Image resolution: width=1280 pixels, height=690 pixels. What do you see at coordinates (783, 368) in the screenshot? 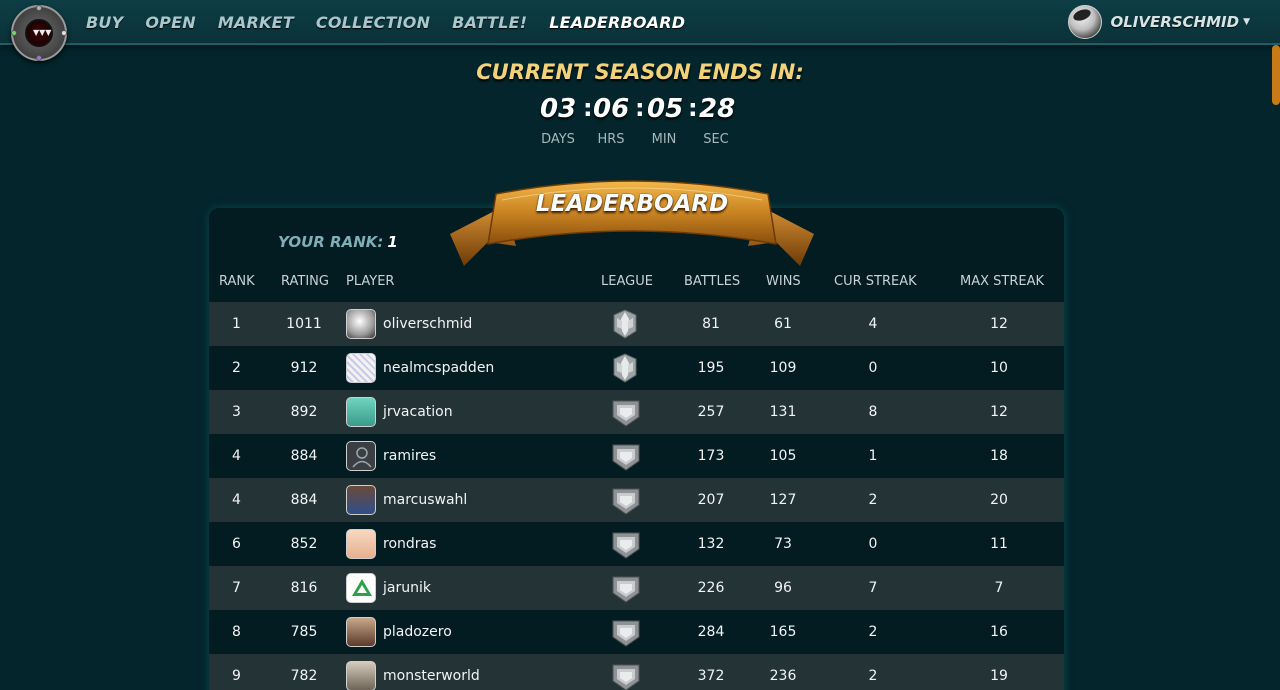
I see `wins-cell: 109` at bounding box center [783, 368].